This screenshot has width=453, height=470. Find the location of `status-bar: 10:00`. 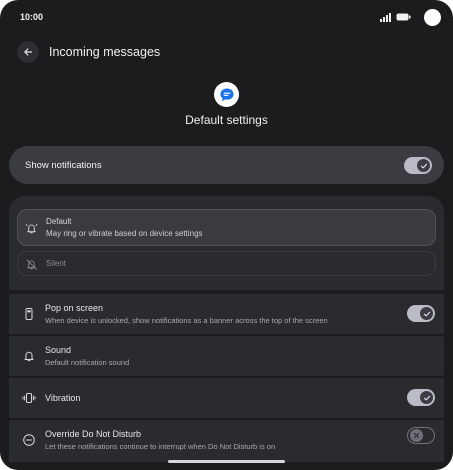

status-bar: 10:00 is located at coordinates (226, 17).